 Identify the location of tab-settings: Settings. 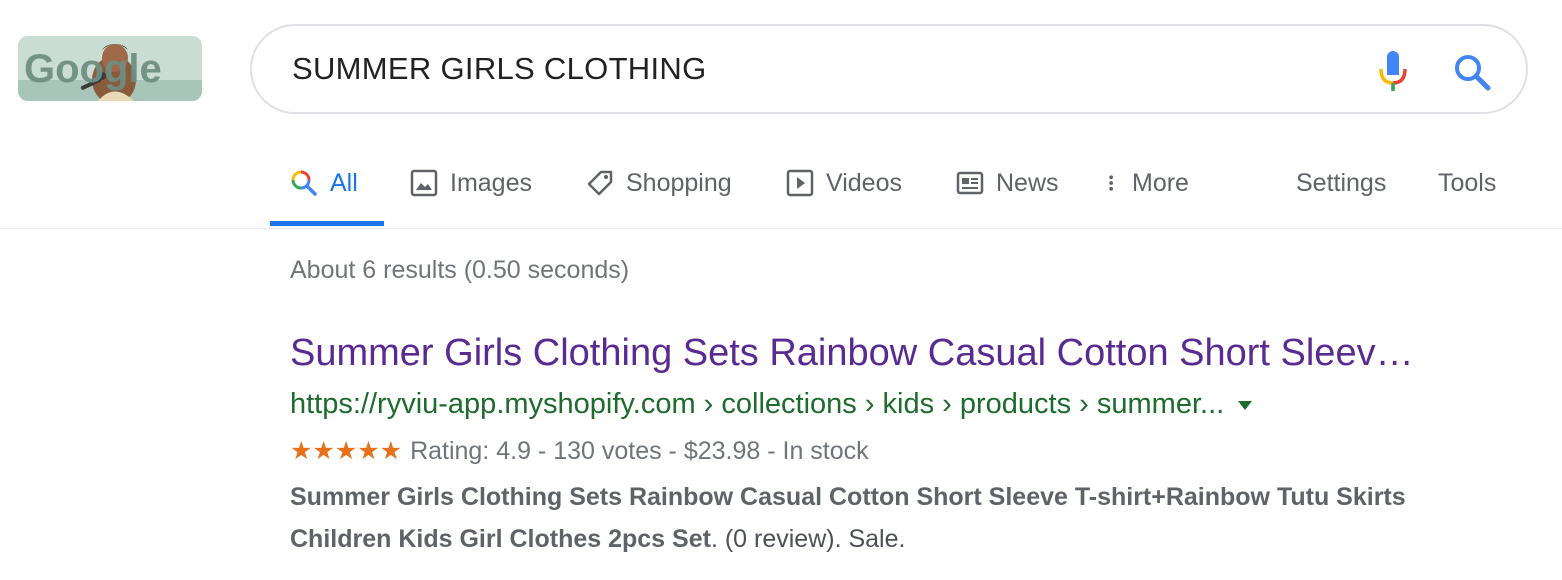
(1341, 183).